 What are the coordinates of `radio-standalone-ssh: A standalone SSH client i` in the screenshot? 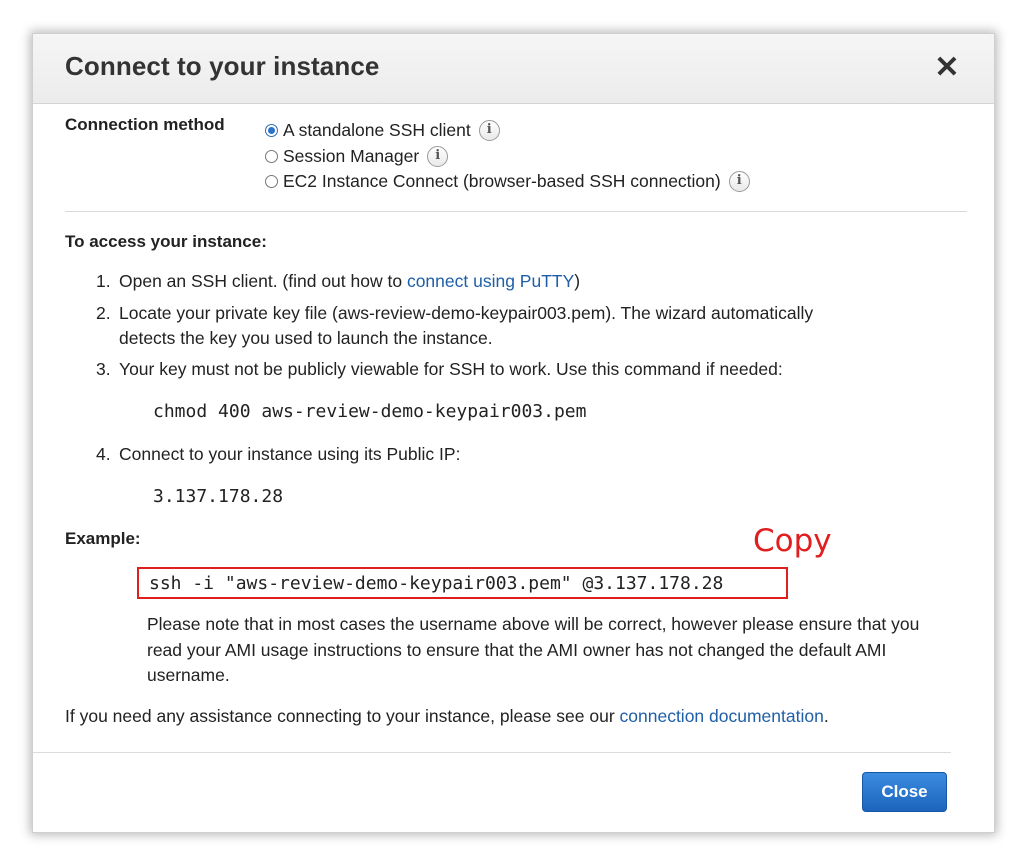 It's located at (382, 130).